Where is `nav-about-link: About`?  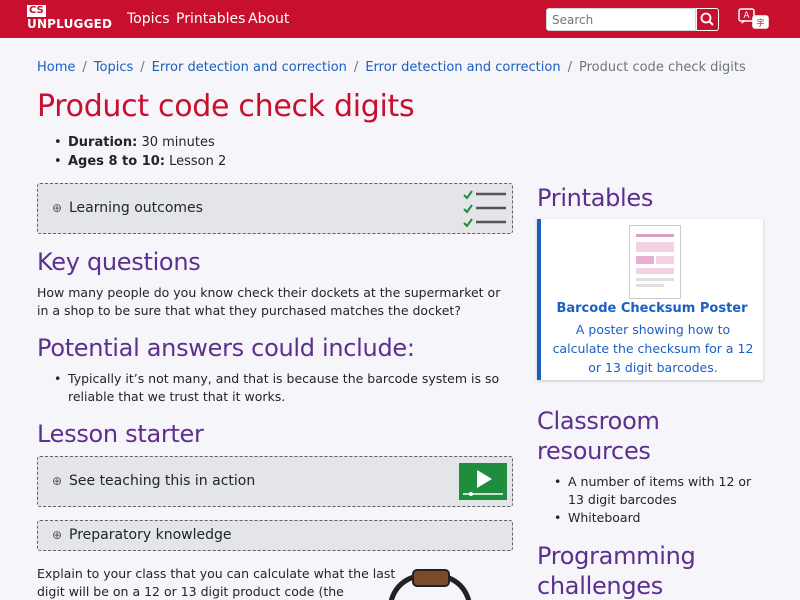
nav-about-link: About is located at coordinates (268, 19).